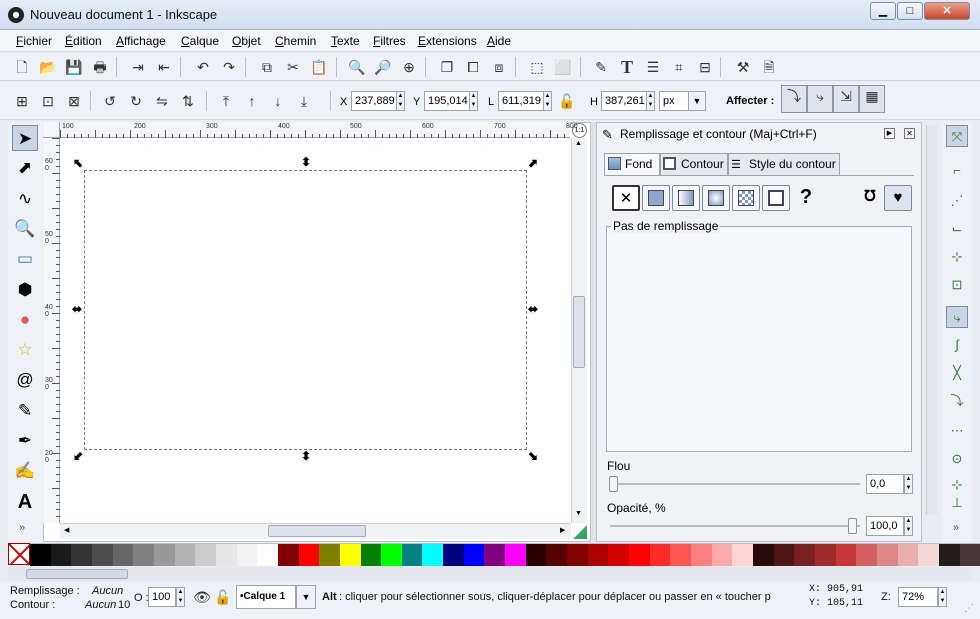 The height and width of the screenshot is (619, 980). What do you see at coordinates (908, 526) in the screenshot?
I see `opacity-spinner: ▲ ▼` at bounding box center [908, 526].